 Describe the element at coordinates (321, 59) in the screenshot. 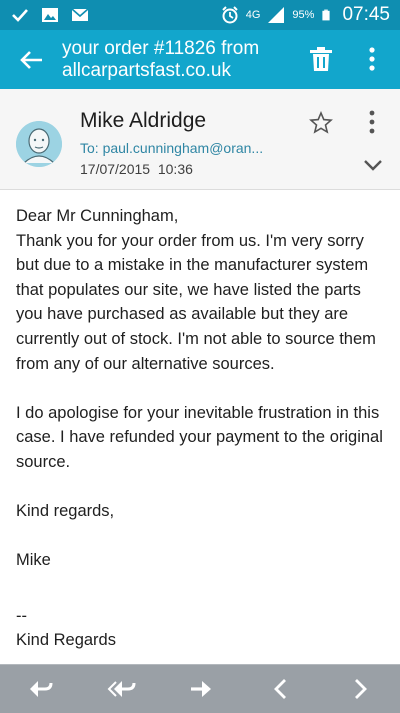

I see `trash-icon` at that location.